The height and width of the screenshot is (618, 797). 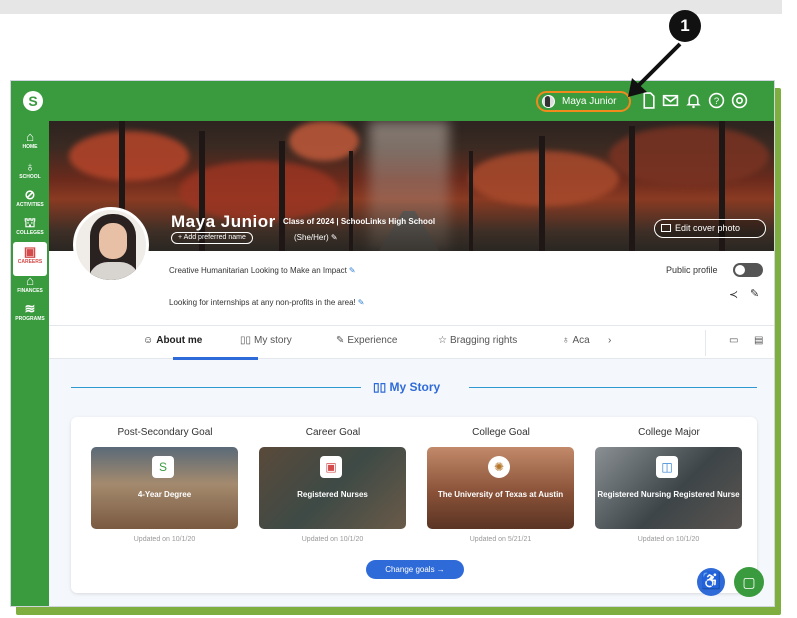 I want to click on callout-arrow, so click(x=655, y=69).